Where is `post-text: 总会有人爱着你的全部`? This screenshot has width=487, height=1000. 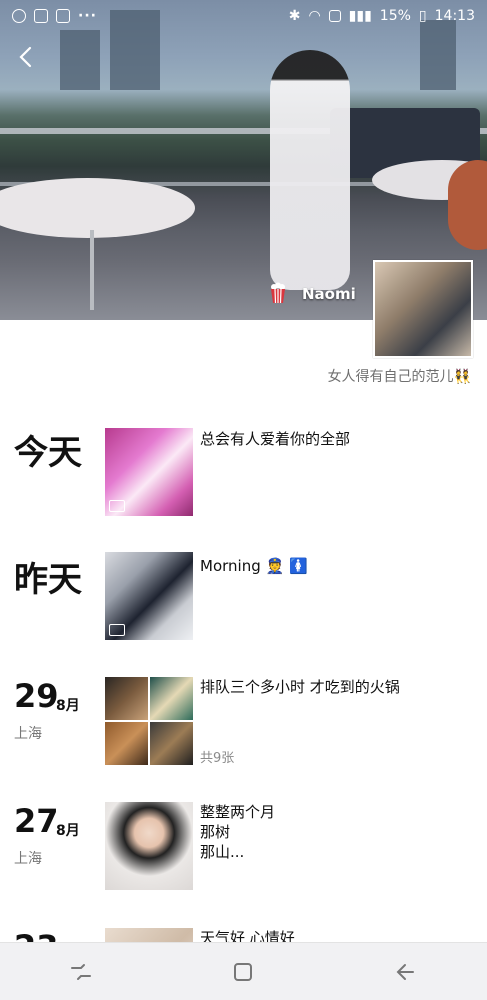 post-text: 总会有人爱着你的全部 is located at coordinates (275, 439).